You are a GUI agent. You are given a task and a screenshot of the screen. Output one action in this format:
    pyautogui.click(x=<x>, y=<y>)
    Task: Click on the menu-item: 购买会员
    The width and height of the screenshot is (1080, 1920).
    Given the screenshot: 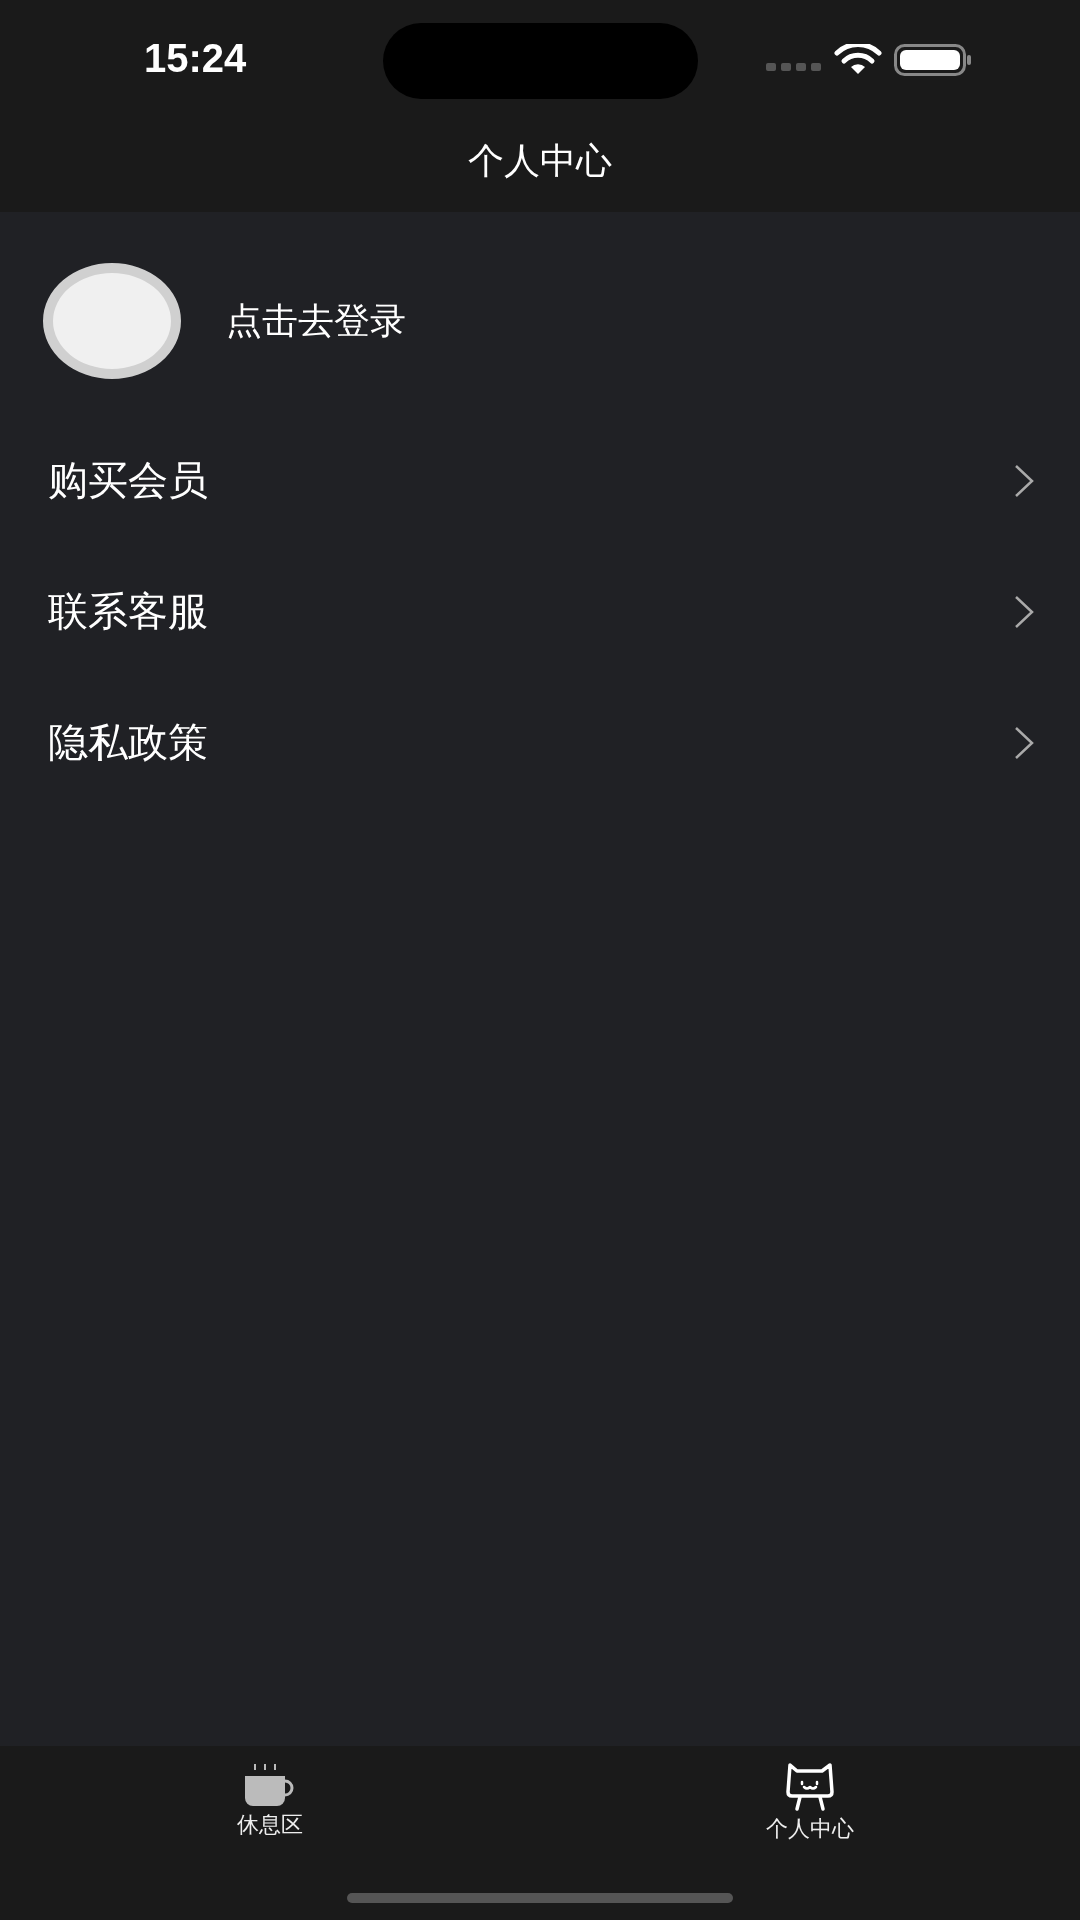 What is the action you would take?
    pyautogui.click(x=540, y=480)
    